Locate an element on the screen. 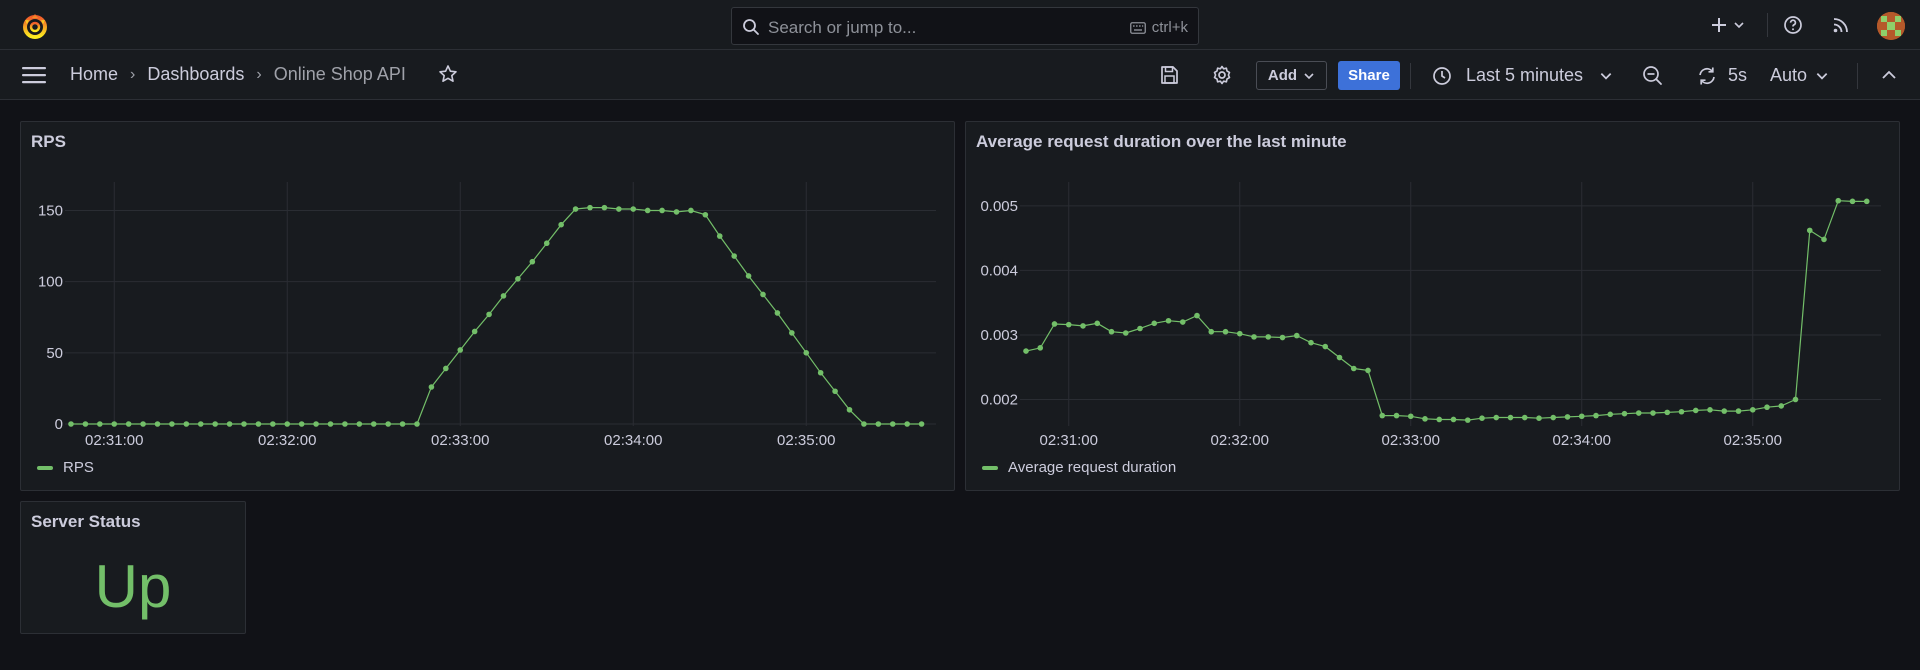 This screenshot has width=1920, height=670. refresh-interval-picker: Auto is located at coordinates (1799, 75).